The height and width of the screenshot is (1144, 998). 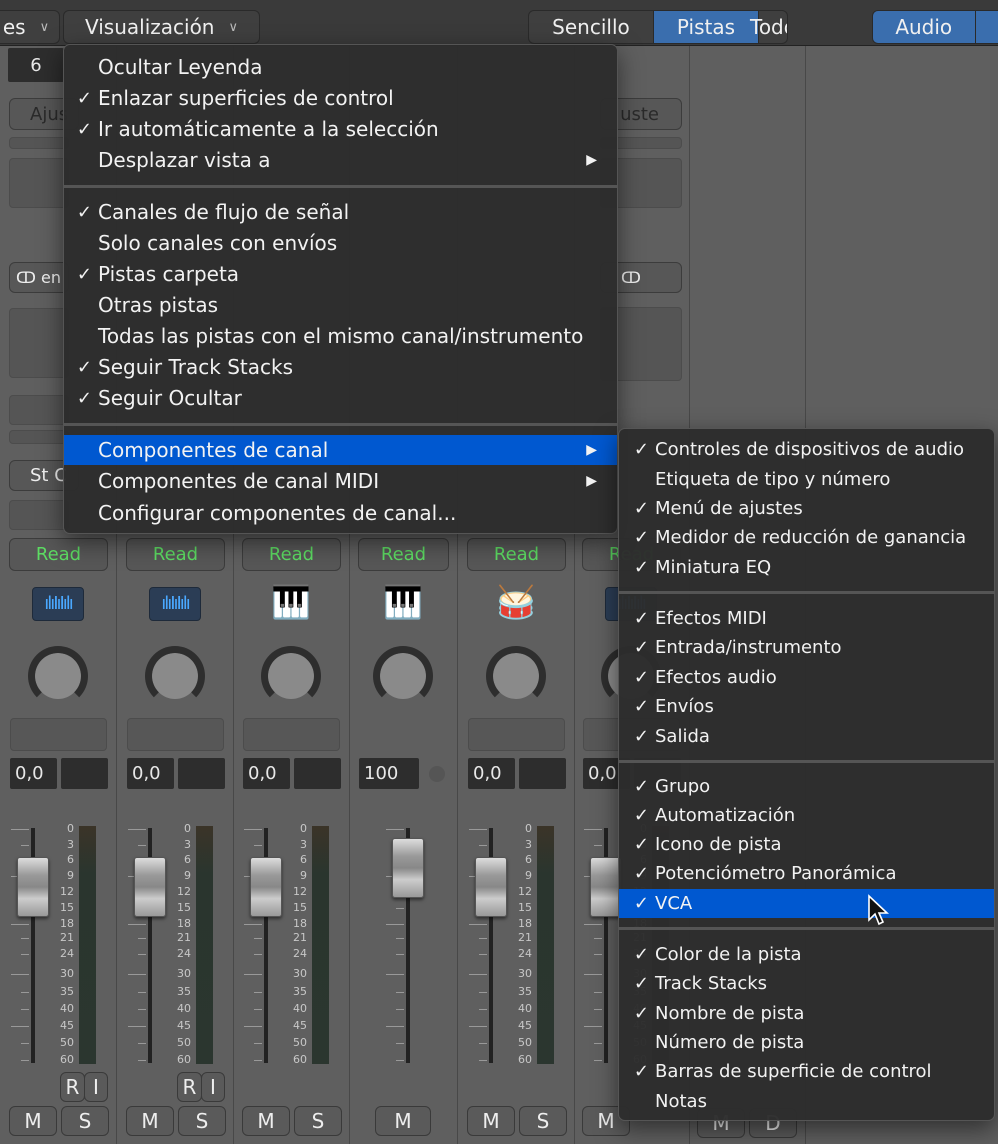 What do you see at coordinates (340, 367) in the screenshot?
I see `menu-item-seguir-track-stacks: ✓ Seguir Track Stacks` at bounding box center [340, 367].